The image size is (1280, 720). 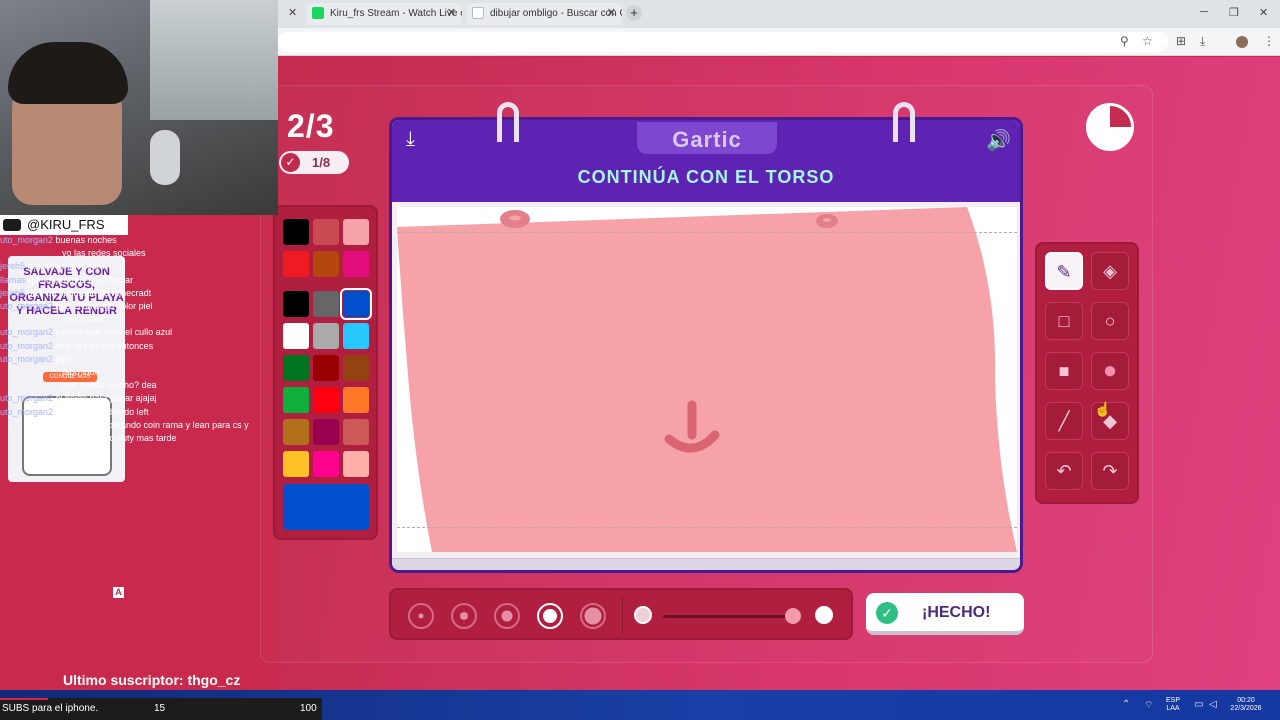 What do you see at coordinates (634, 13) in the screenshot?
I see `new-tab-button: +` at bounding box center [634, 13].